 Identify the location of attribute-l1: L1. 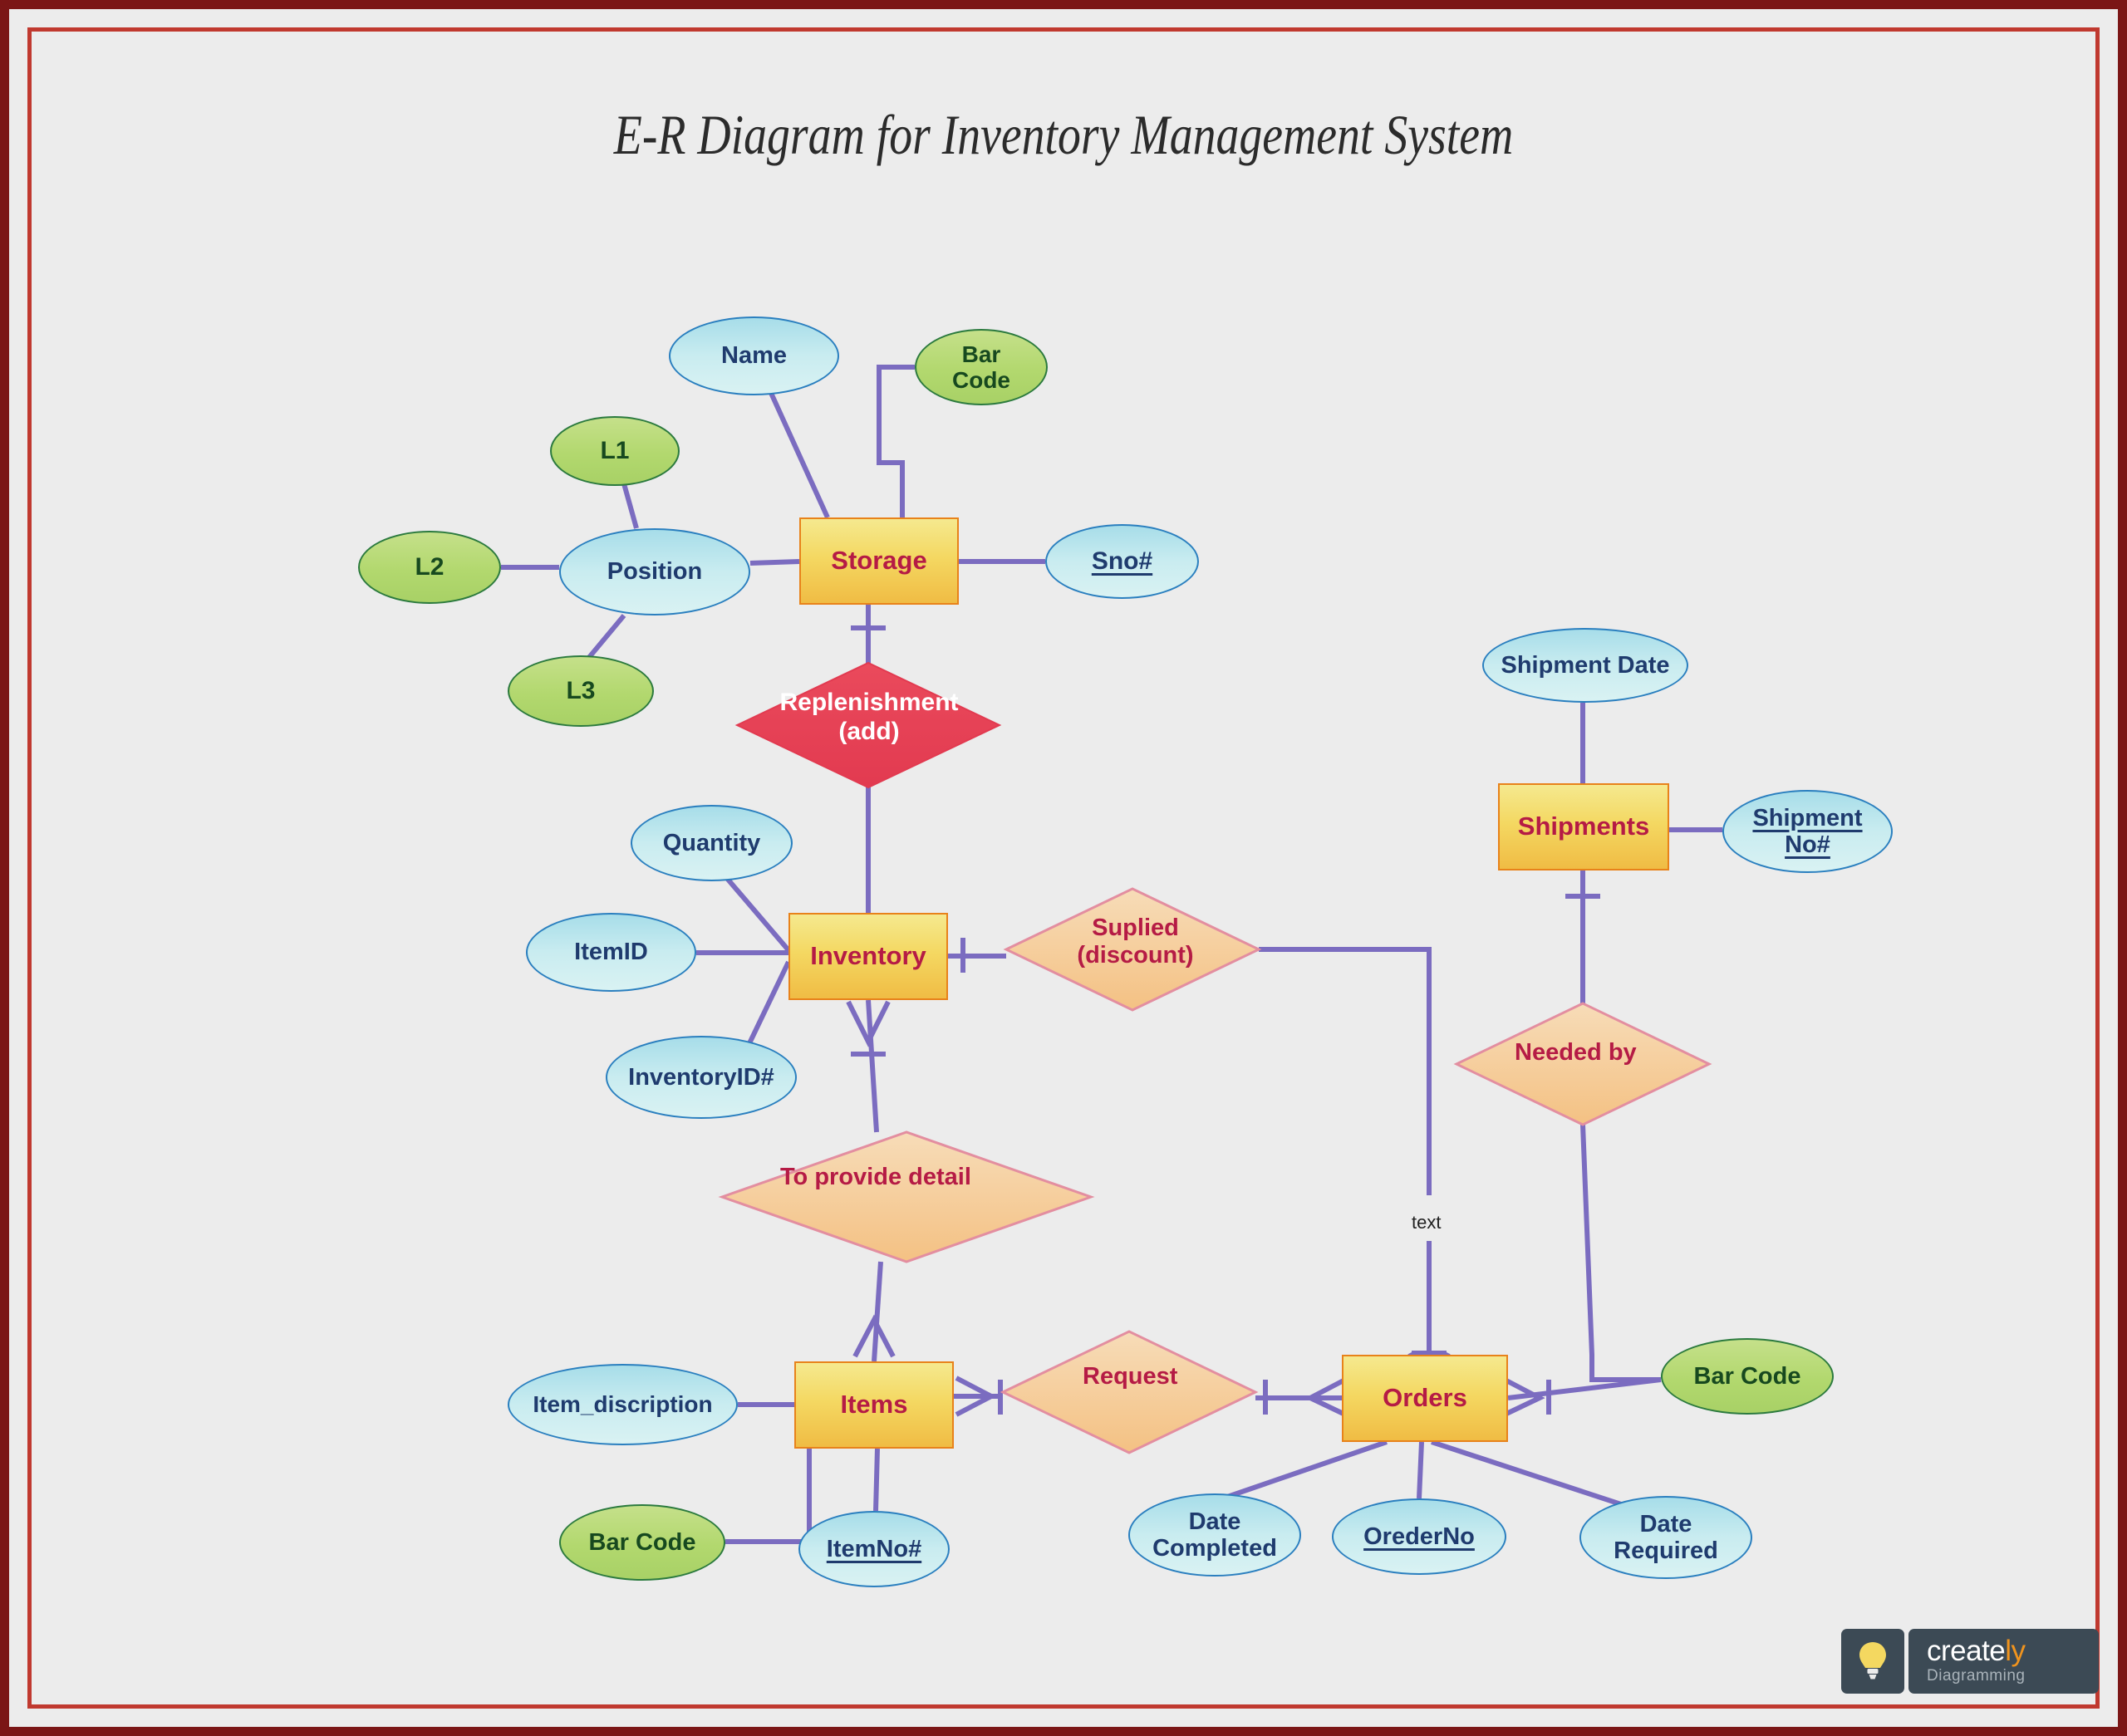
(615, 451).